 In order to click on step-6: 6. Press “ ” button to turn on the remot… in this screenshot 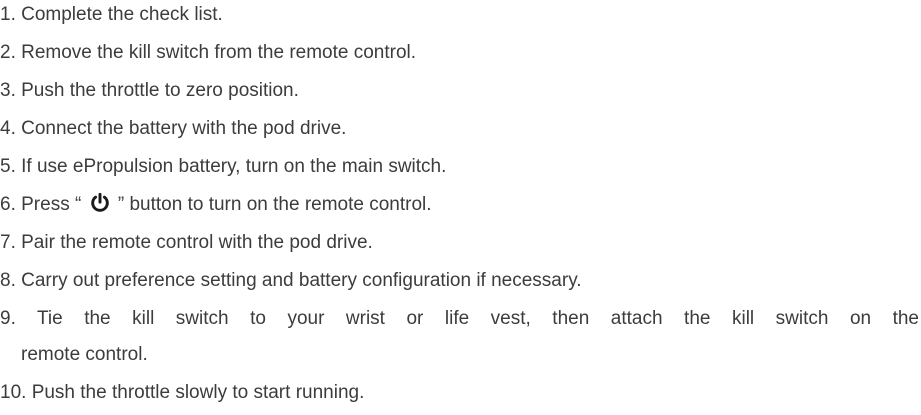, I will do `click(216, 205)`.